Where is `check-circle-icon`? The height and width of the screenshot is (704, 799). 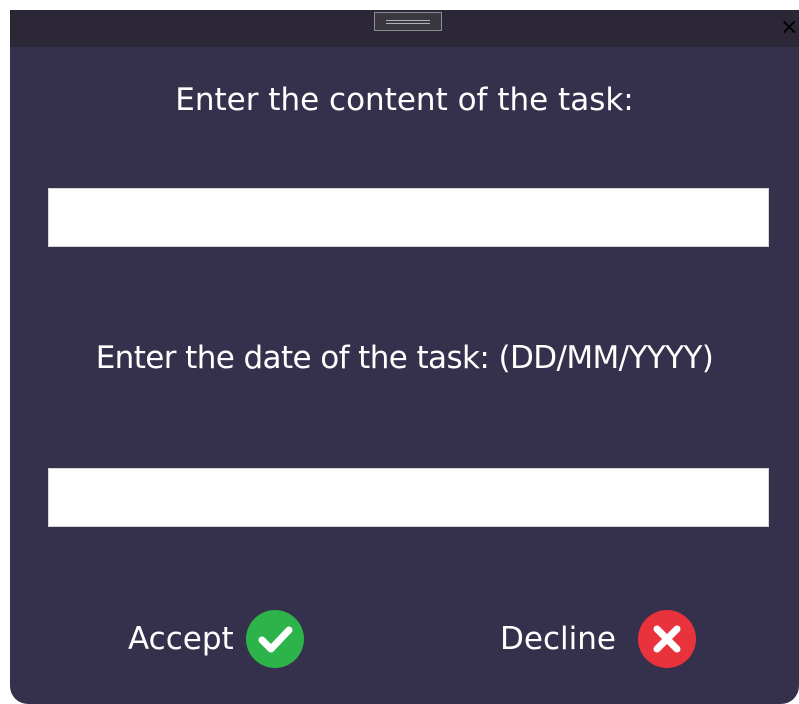 check-circle-icon is located at coordinates (274, 639).